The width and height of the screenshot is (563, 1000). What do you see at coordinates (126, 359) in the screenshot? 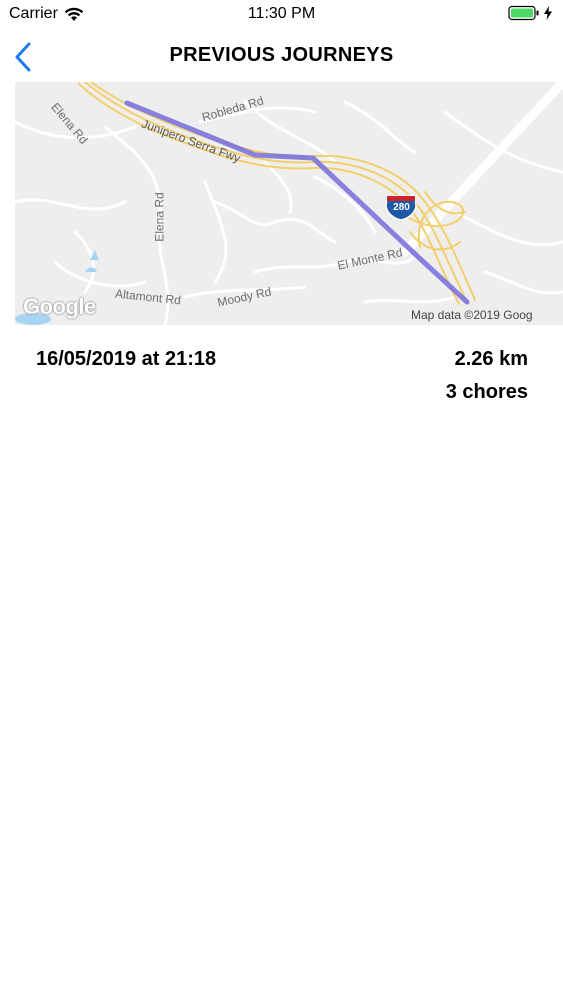
I see `journey-date: 16/05/2019 at 21:18` at bounding box center [126, 359].